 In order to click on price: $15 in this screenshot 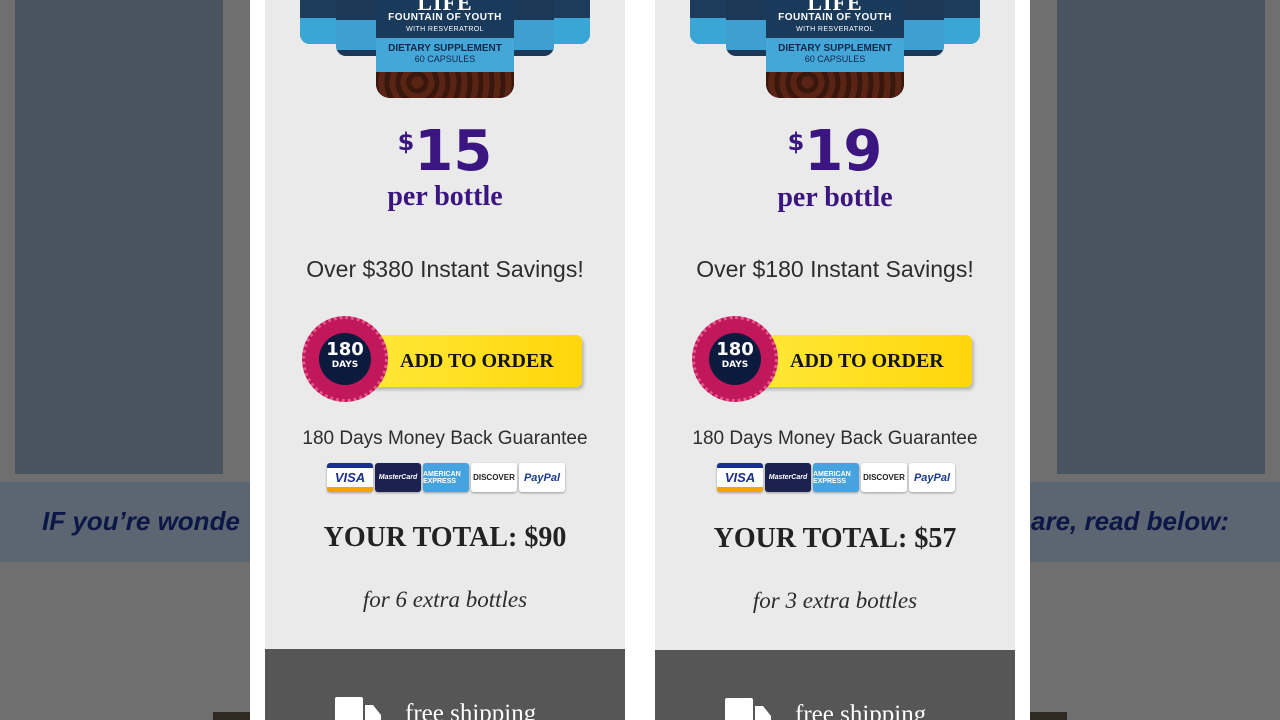, I will do `click(445, 152)`.